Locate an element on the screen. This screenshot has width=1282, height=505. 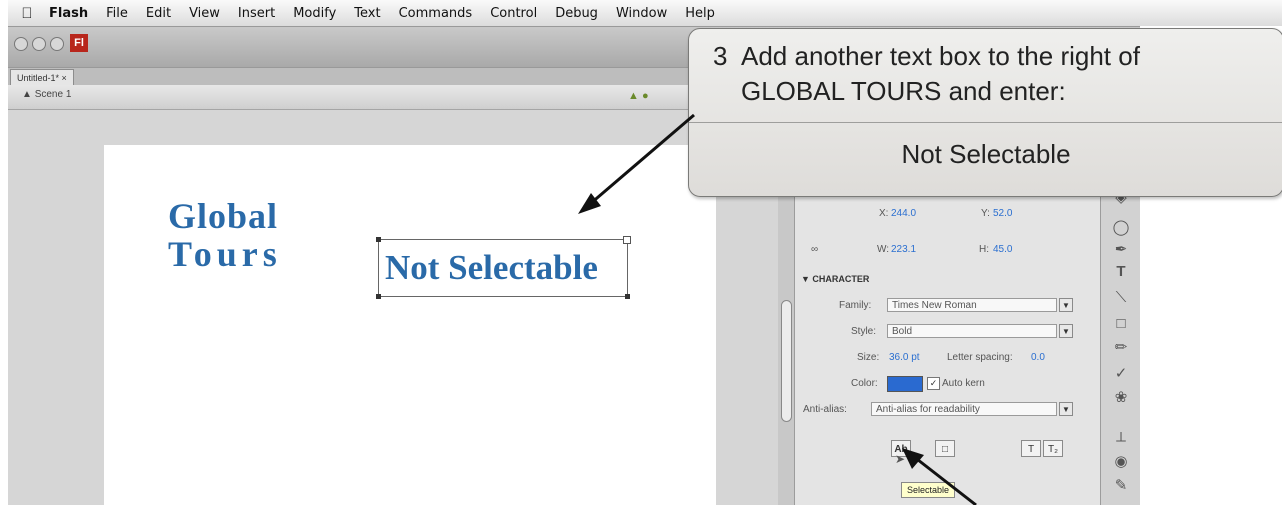
callout-arrow-line is located at coordinates (642, 159).